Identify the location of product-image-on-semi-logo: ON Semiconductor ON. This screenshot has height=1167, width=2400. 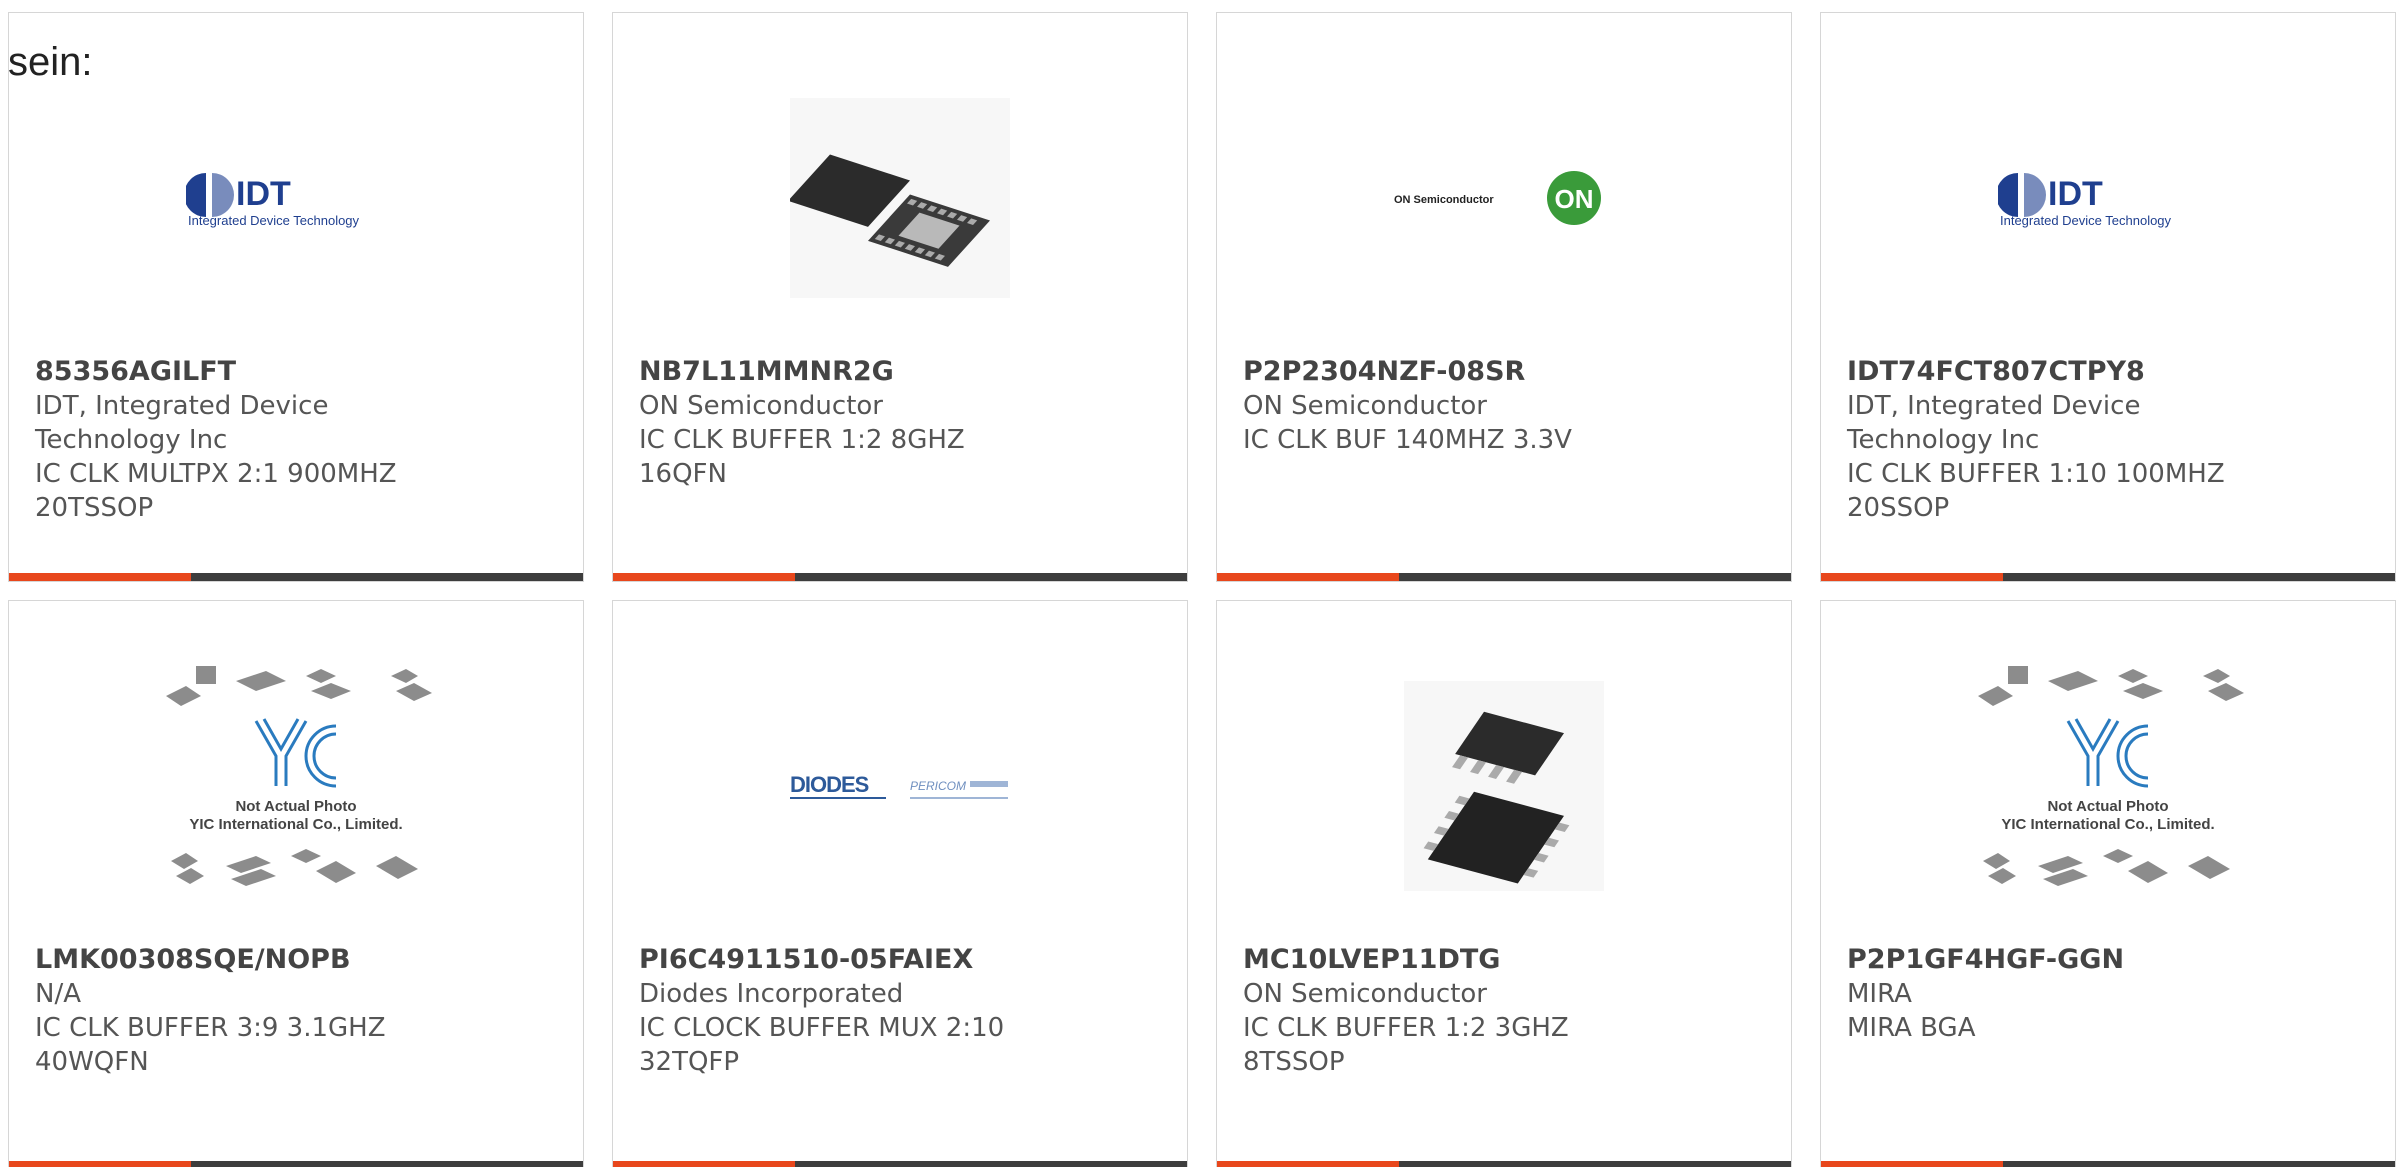
(1504, 198).